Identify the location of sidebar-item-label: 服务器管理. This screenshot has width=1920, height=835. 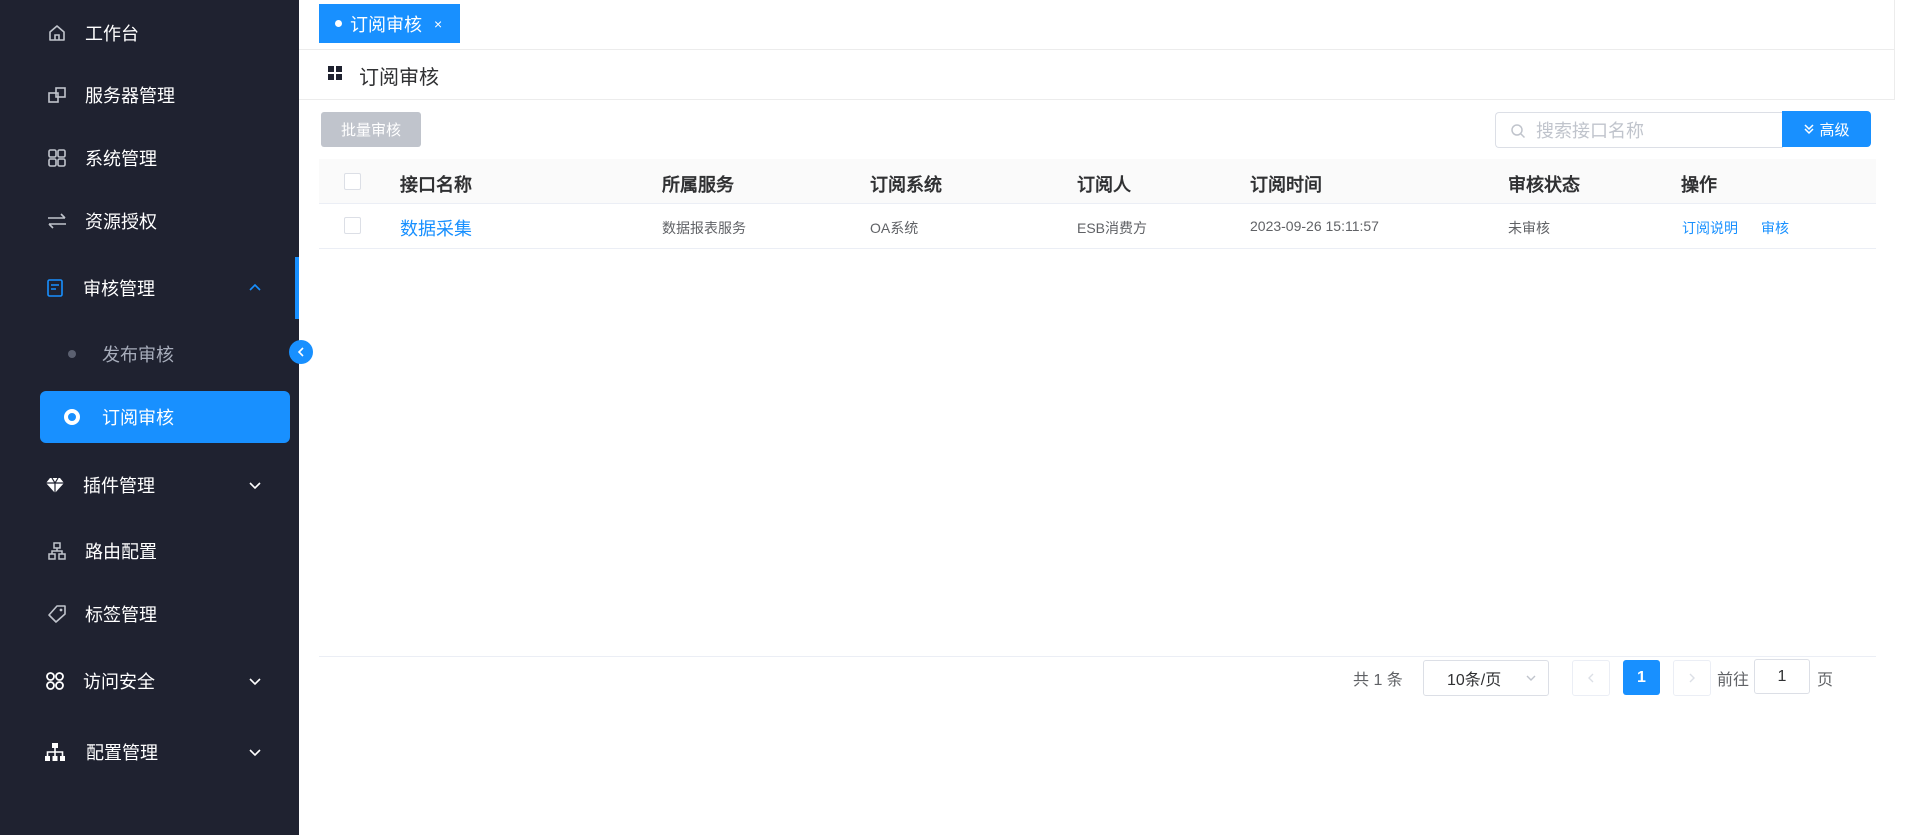
(130, 96).